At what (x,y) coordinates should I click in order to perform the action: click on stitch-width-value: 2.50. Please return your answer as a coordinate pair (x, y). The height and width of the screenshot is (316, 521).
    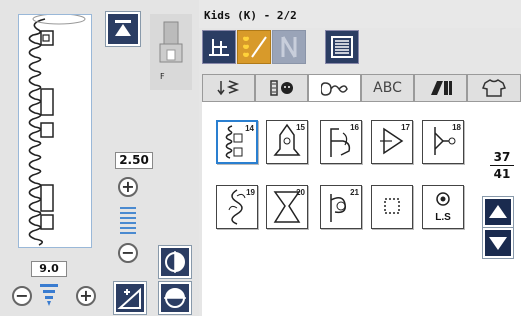
    Looking at the image, I should click on (134, 160).